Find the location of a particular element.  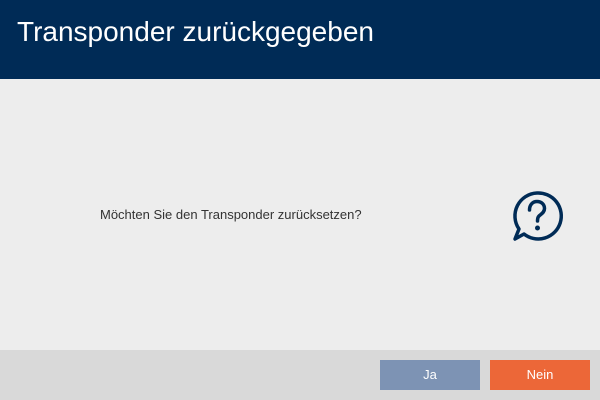

question-bubble-icon is located at coordinates (538, 216).